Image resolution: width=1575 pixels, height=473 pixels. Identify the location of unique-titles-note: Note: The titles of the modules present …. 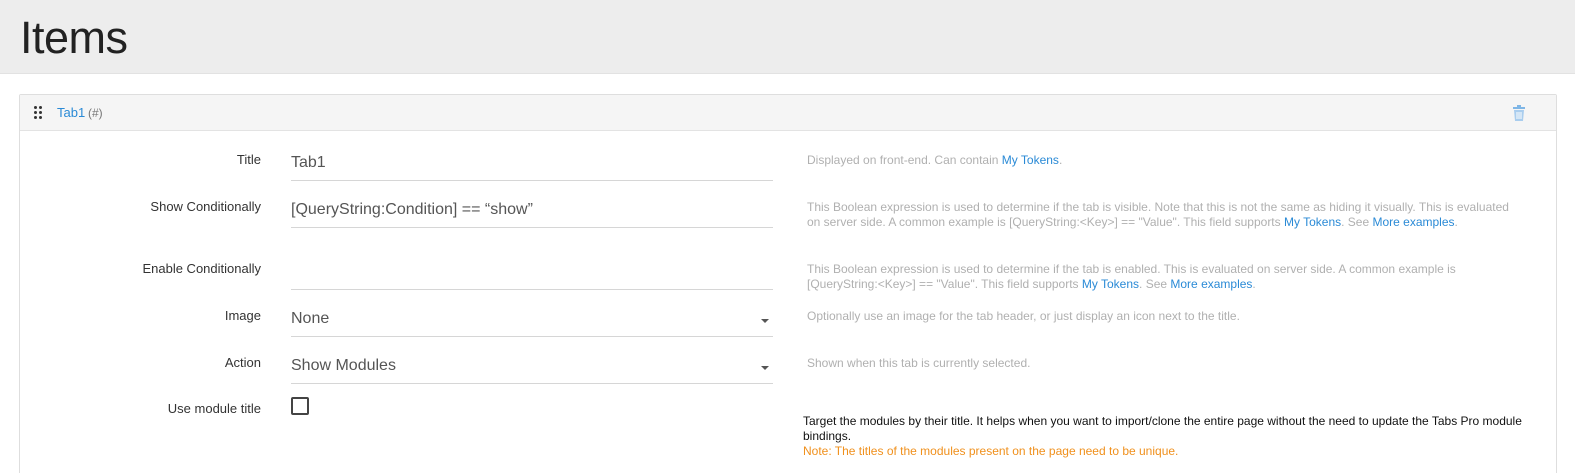
(991, 451).